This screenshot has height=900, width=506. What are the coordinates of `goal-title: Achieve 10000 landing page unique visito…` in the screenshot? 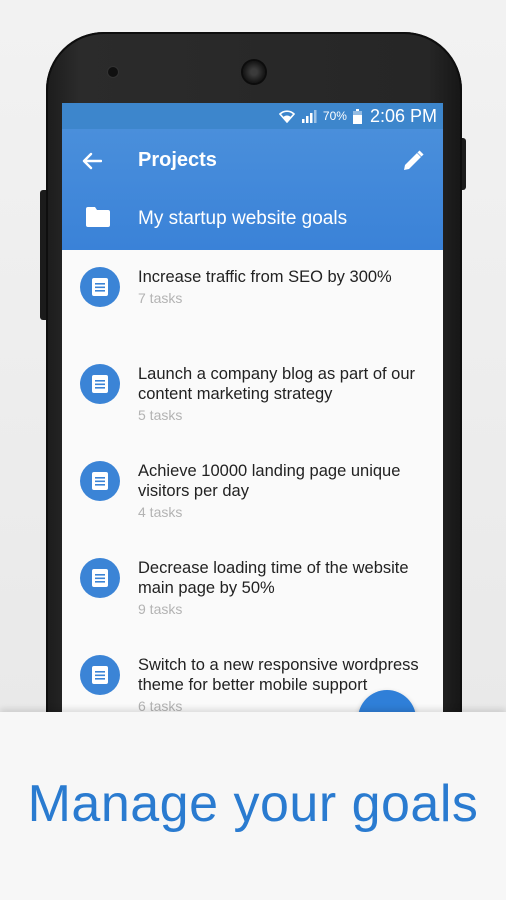 It's located at (269, 481).